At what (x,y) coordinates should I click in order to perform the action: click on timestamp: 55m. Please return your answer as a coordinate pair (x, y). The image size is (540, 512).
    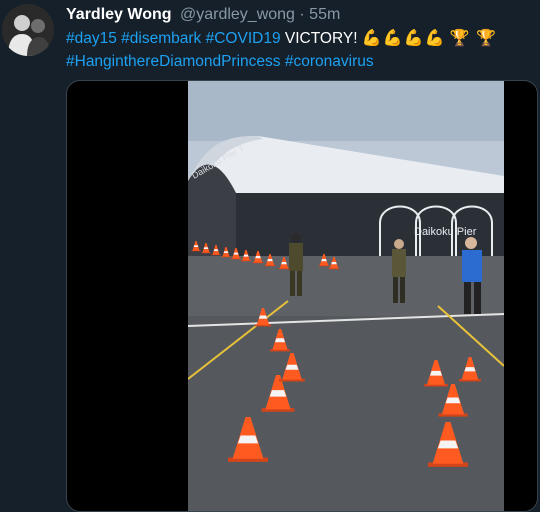
    Looking at the image, I should click on (324, 14).